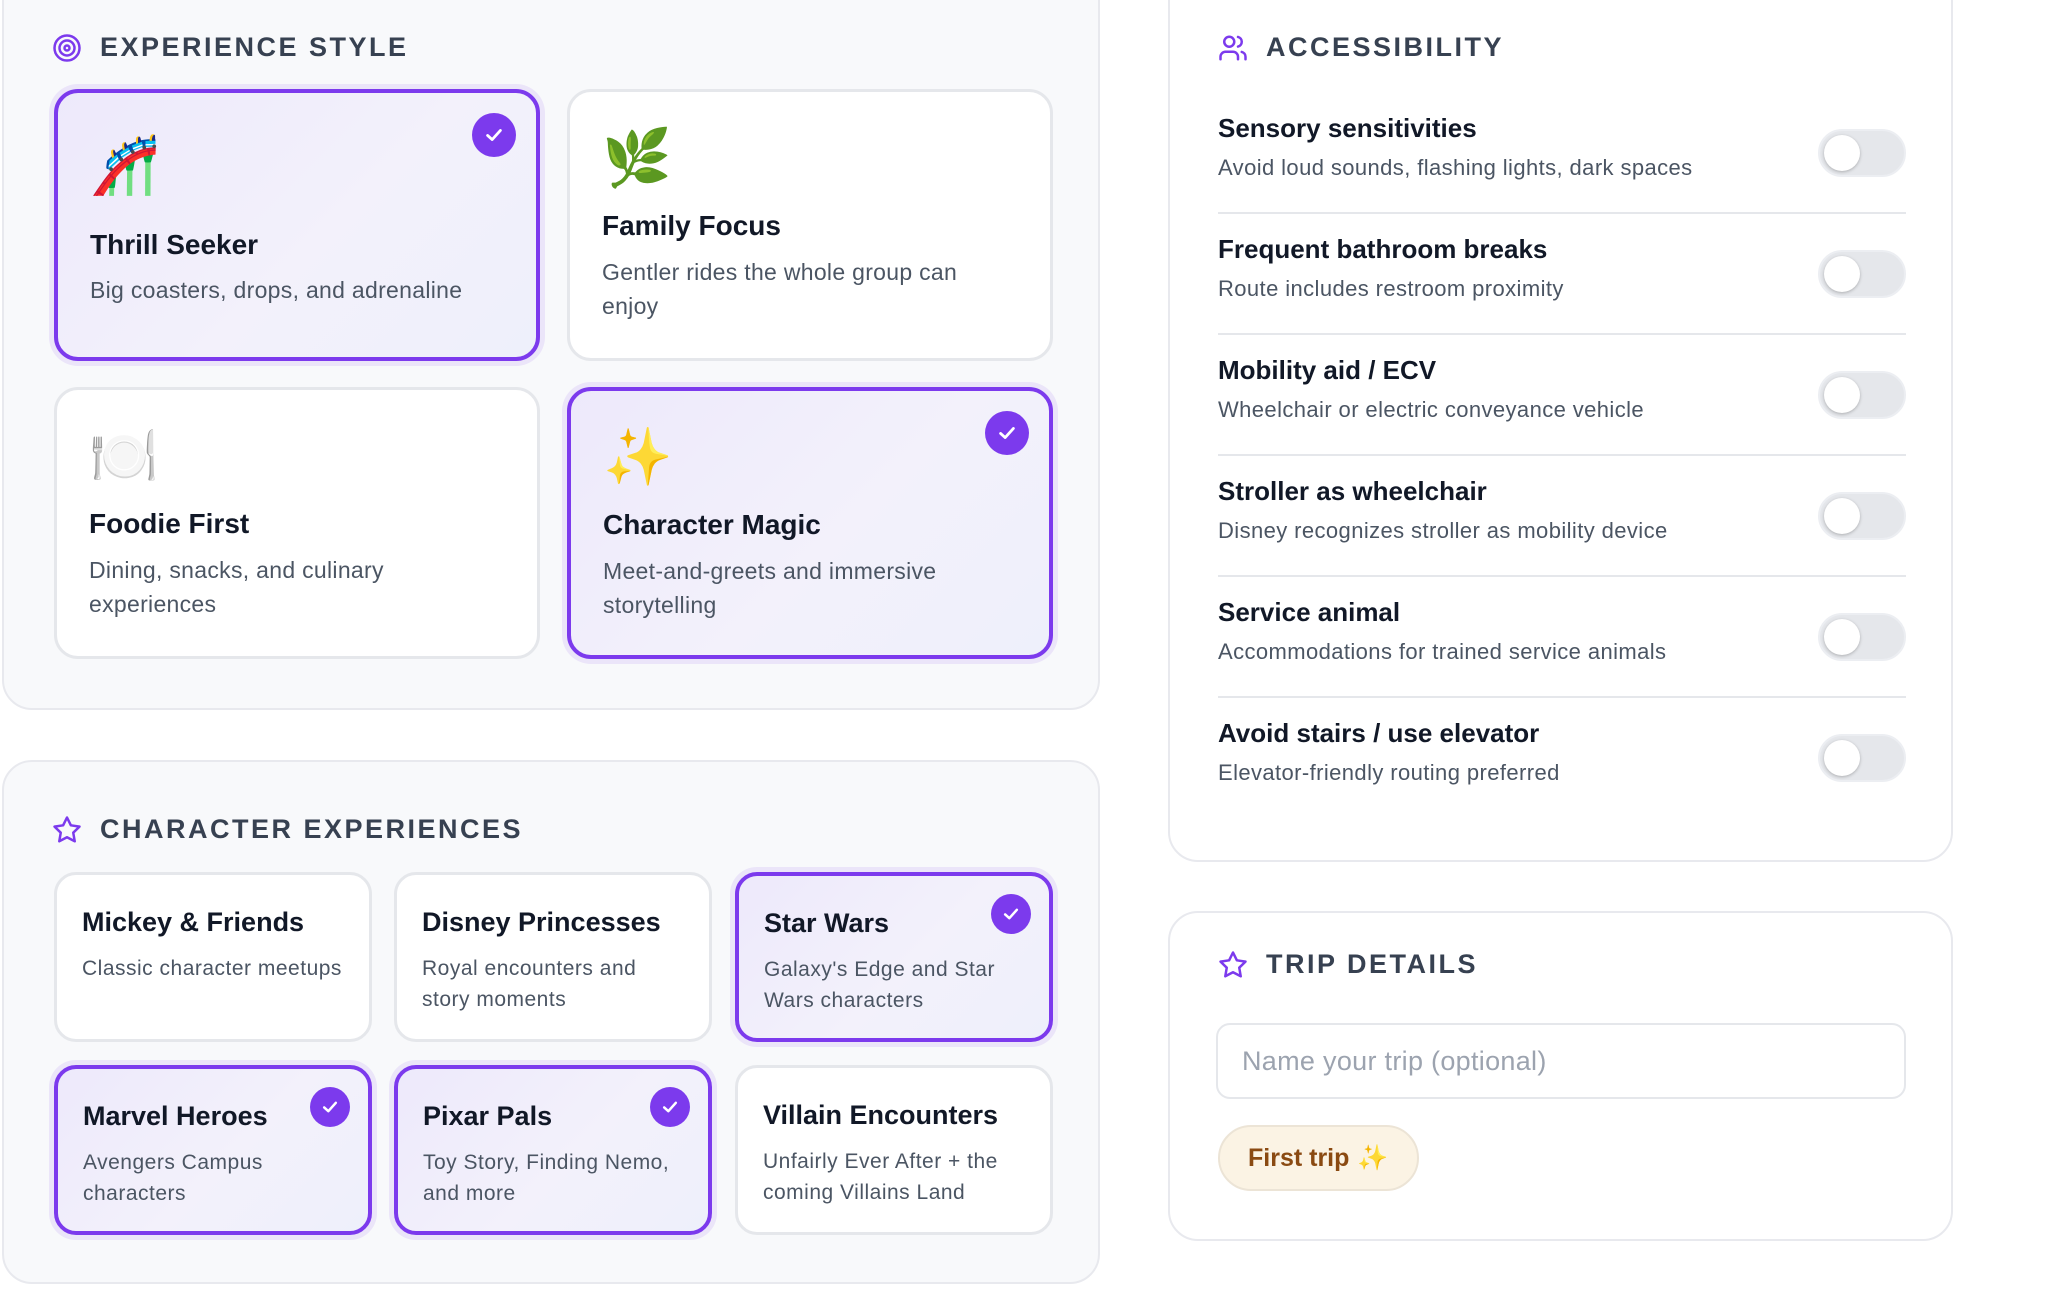 The width and height of the screenshot is (2050, 1304). I want to click on char-card-title: Disney Princesses, so click(541, 922).